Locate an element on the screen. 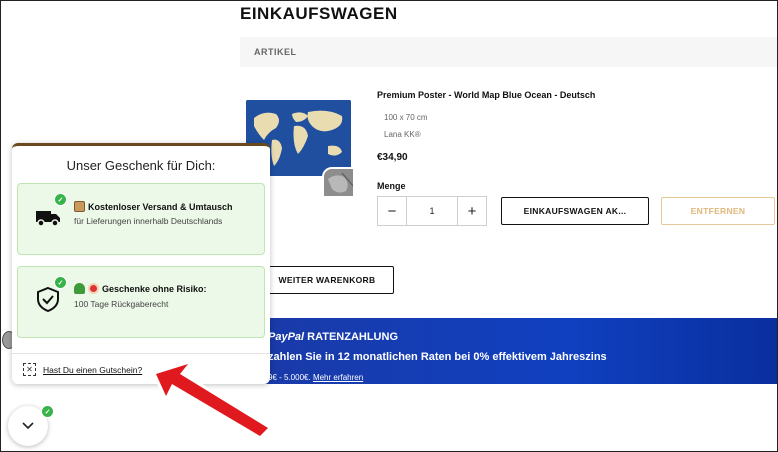 This screenshot has width=778, height=452. remove-button: ENTFERNEN is located at coordinates (718, 211).